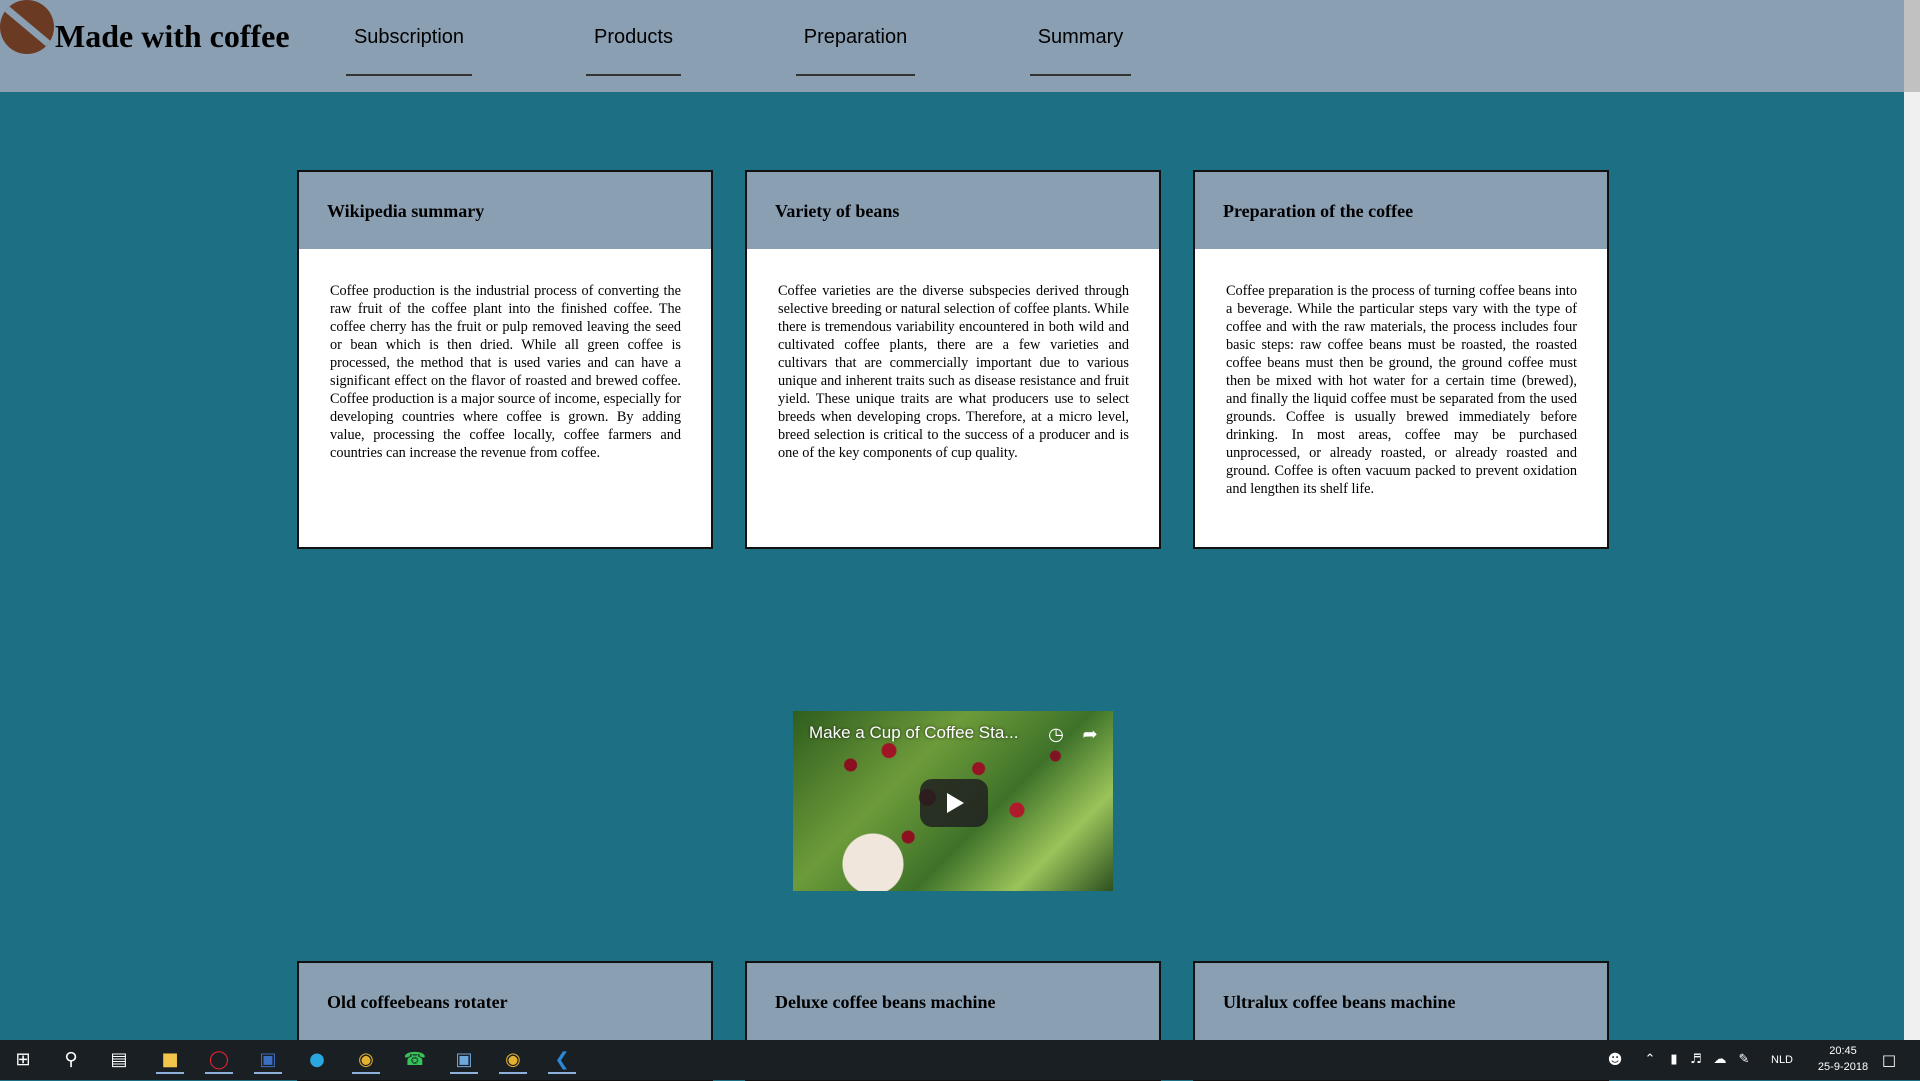  What do you see at coordinates (409, 51) in the screenshot?
I see `nav-subscription: Subscription` at bounding box center [409, 51].